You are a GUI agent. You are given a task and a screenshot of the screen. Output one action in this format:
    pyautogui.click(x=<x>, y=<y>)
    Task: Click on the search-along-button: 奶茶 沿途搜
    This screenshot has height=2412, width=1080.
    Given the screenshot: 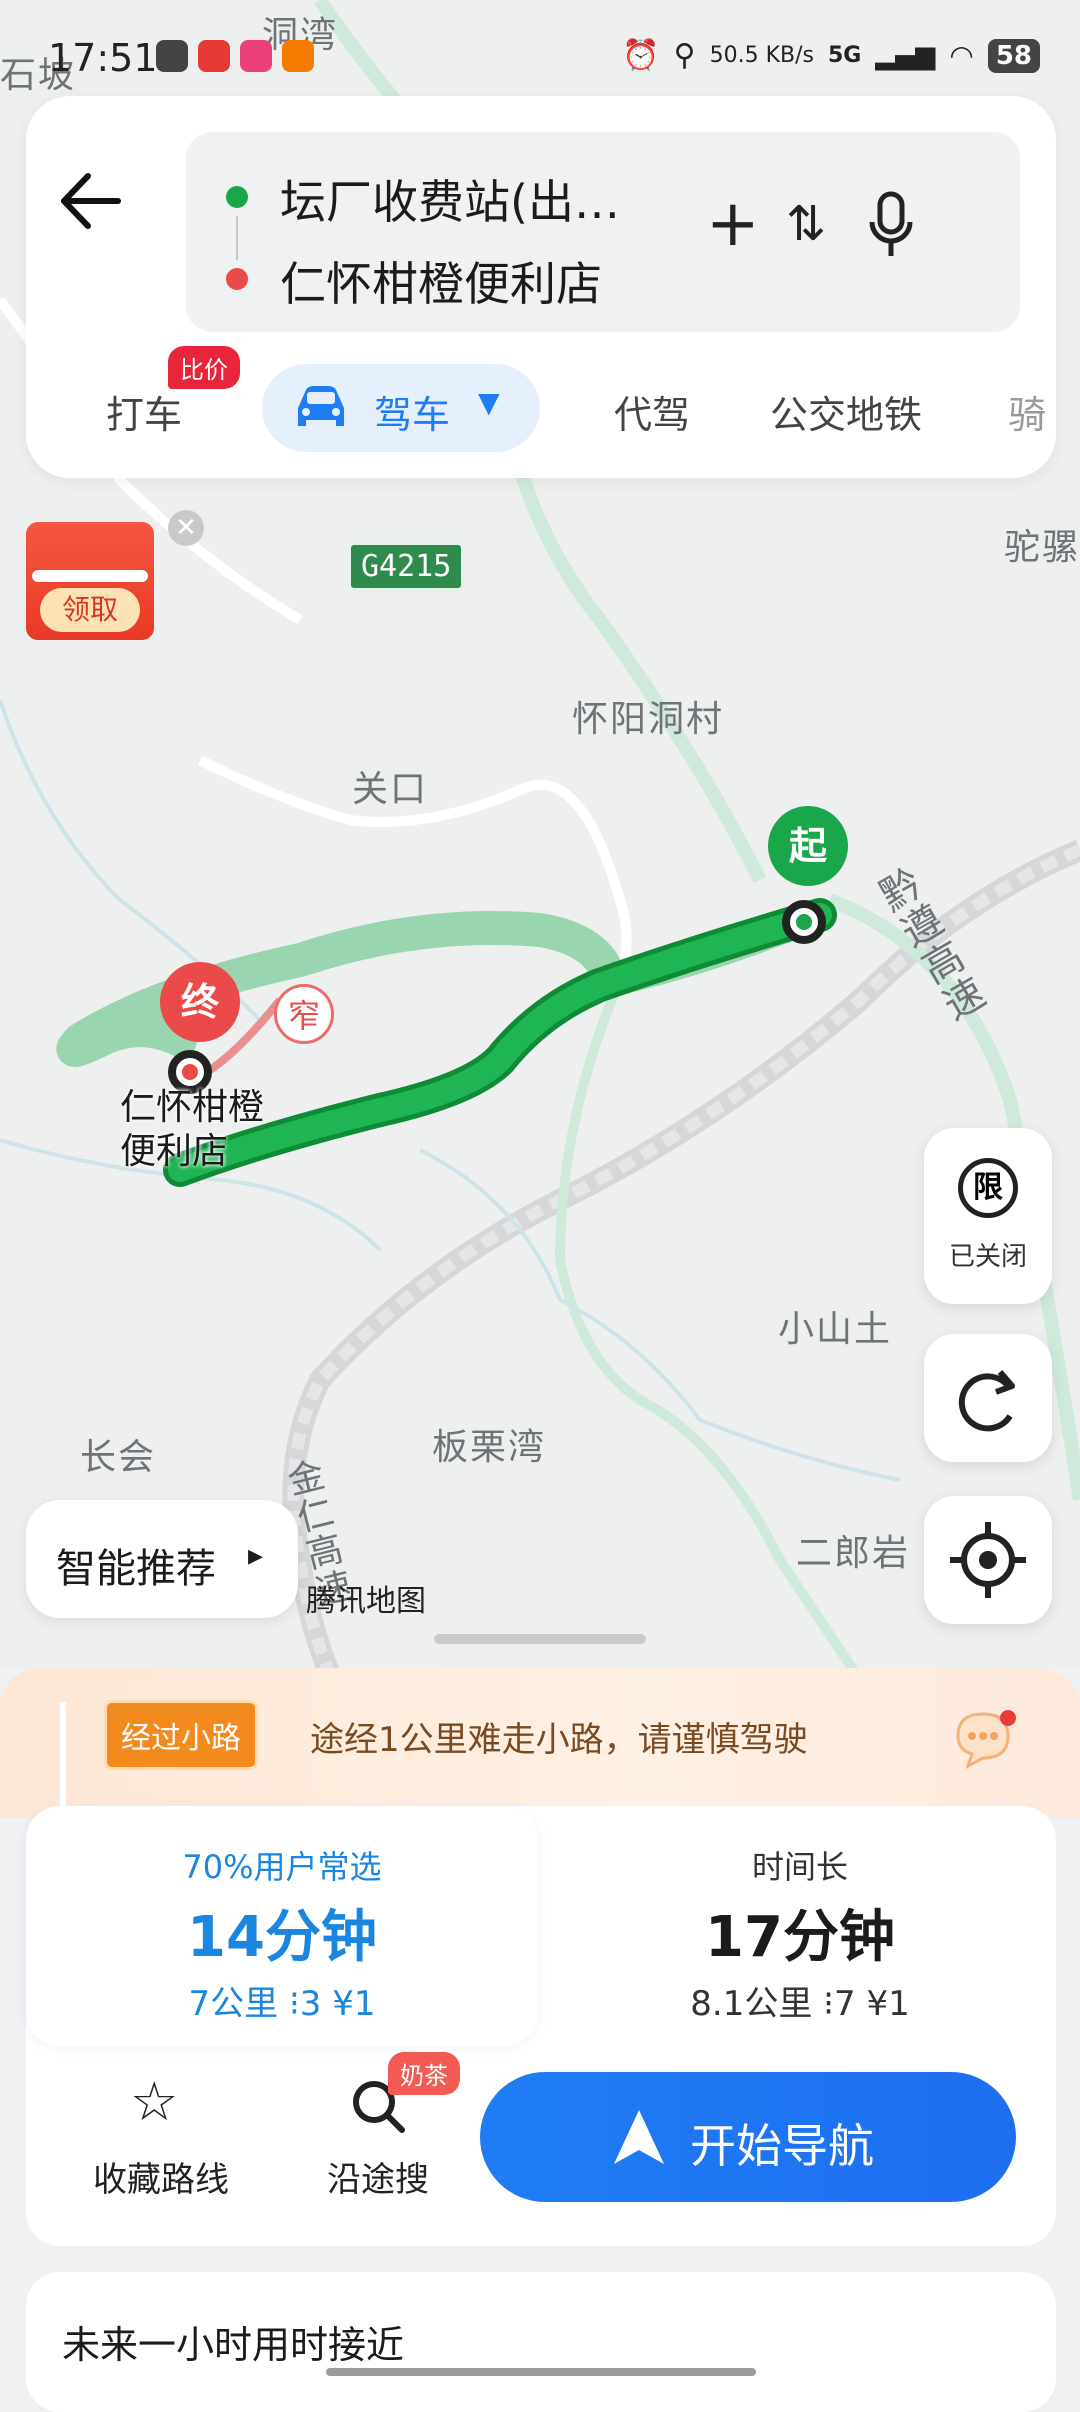 What is the action you would take?
    pyautogui.click(x=378, y=2127)
    